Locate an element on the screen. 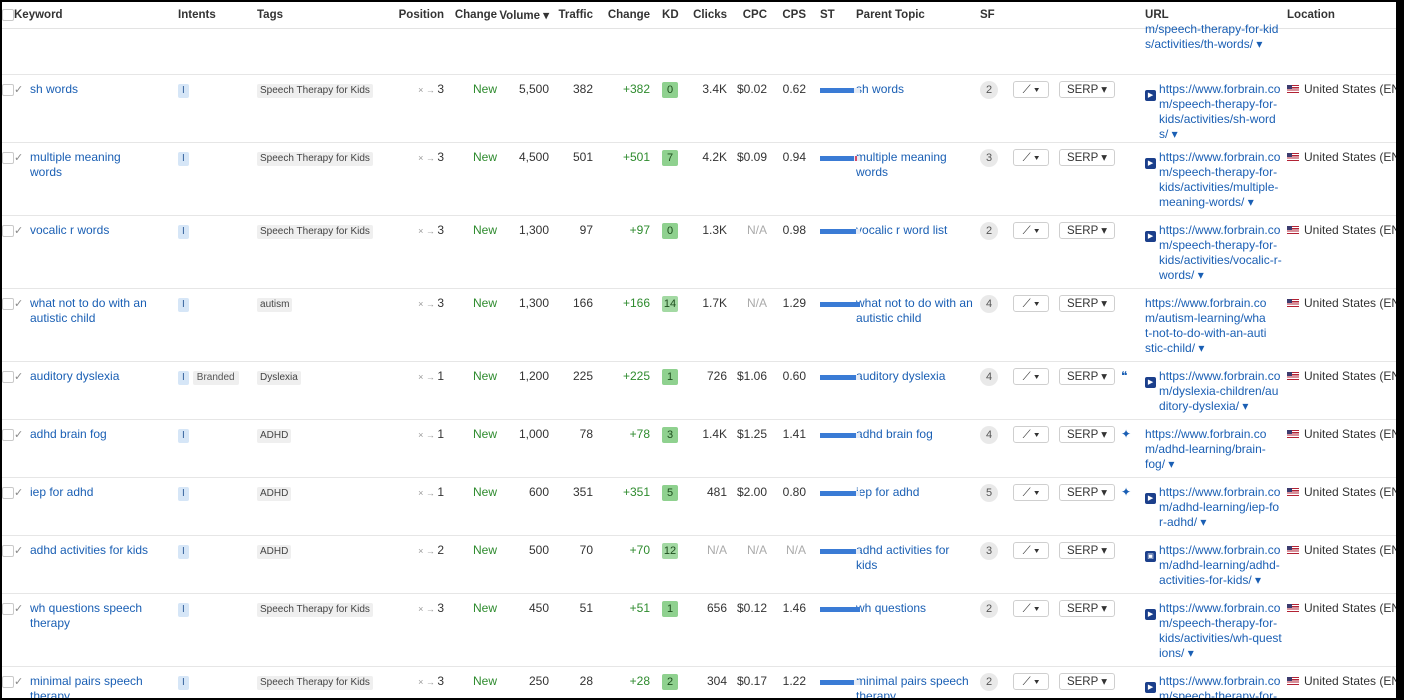 The height and width of the screenshot is (700, 1404). col-sf: SF is located at coordinates (997, 15).